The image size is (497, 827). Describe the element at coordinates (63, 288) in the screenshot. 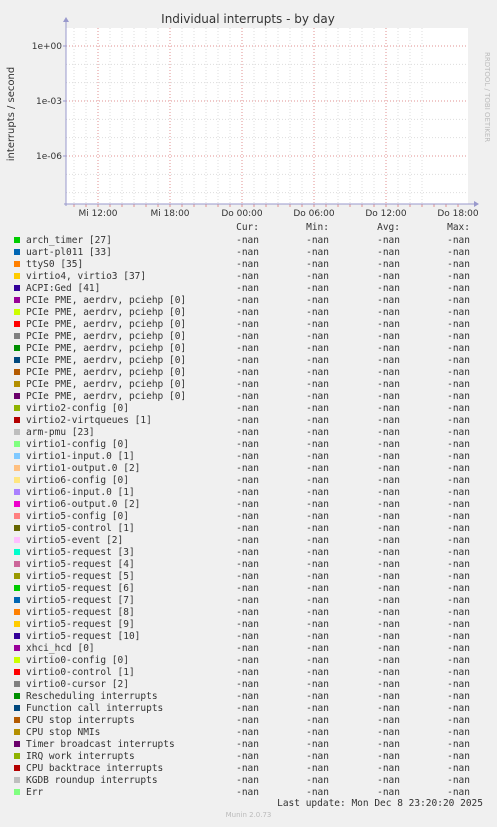

I see `legend-series-name: ACPI:Ged [41]` at that location.